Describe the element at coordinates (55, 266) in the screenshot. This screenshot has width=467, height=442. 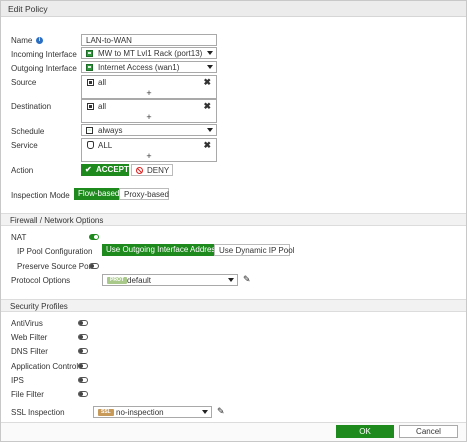
I see `preserve-source-port-label: Preserve Source Port` at that location.